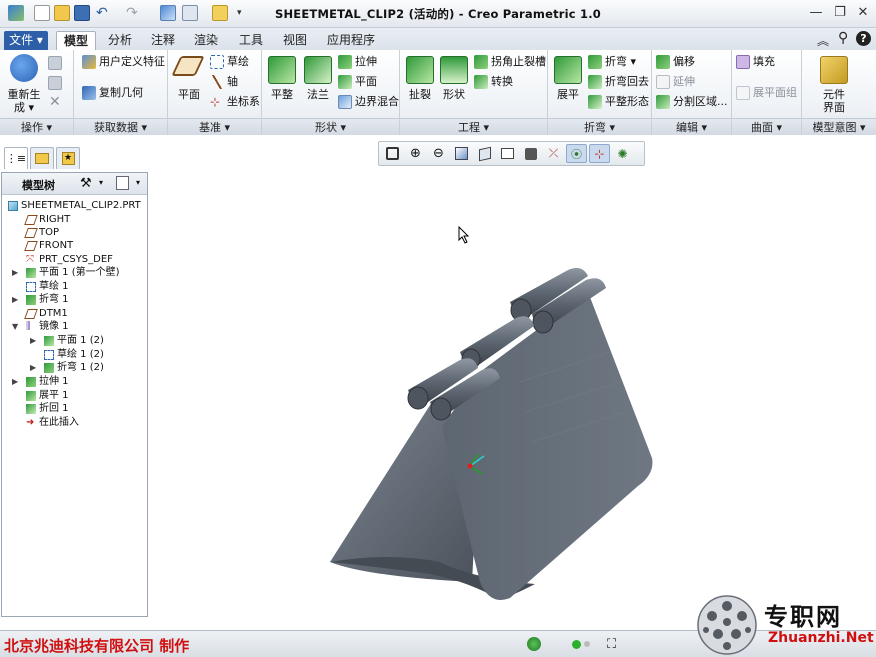 The width and height of the screenshot is (876, 657). I want to click on tab-favorites: ★, so click(68, 158).